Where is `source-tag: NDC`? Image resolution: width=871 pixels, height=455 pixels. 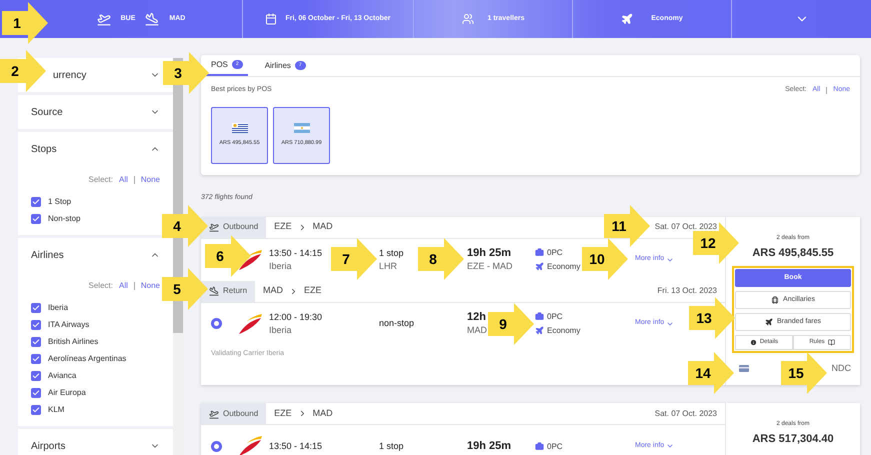
source-tag: NDC is located at coordinates (841, 369).